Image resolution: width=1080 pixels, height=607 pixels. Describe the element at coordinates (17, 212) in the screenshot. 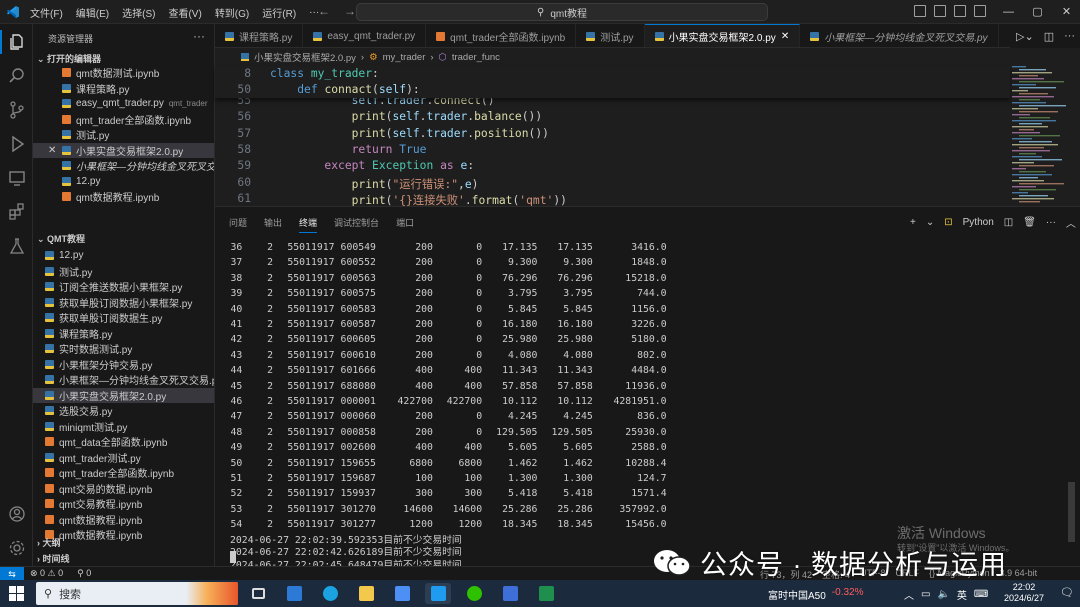

I see `extensions-icon` at that location.